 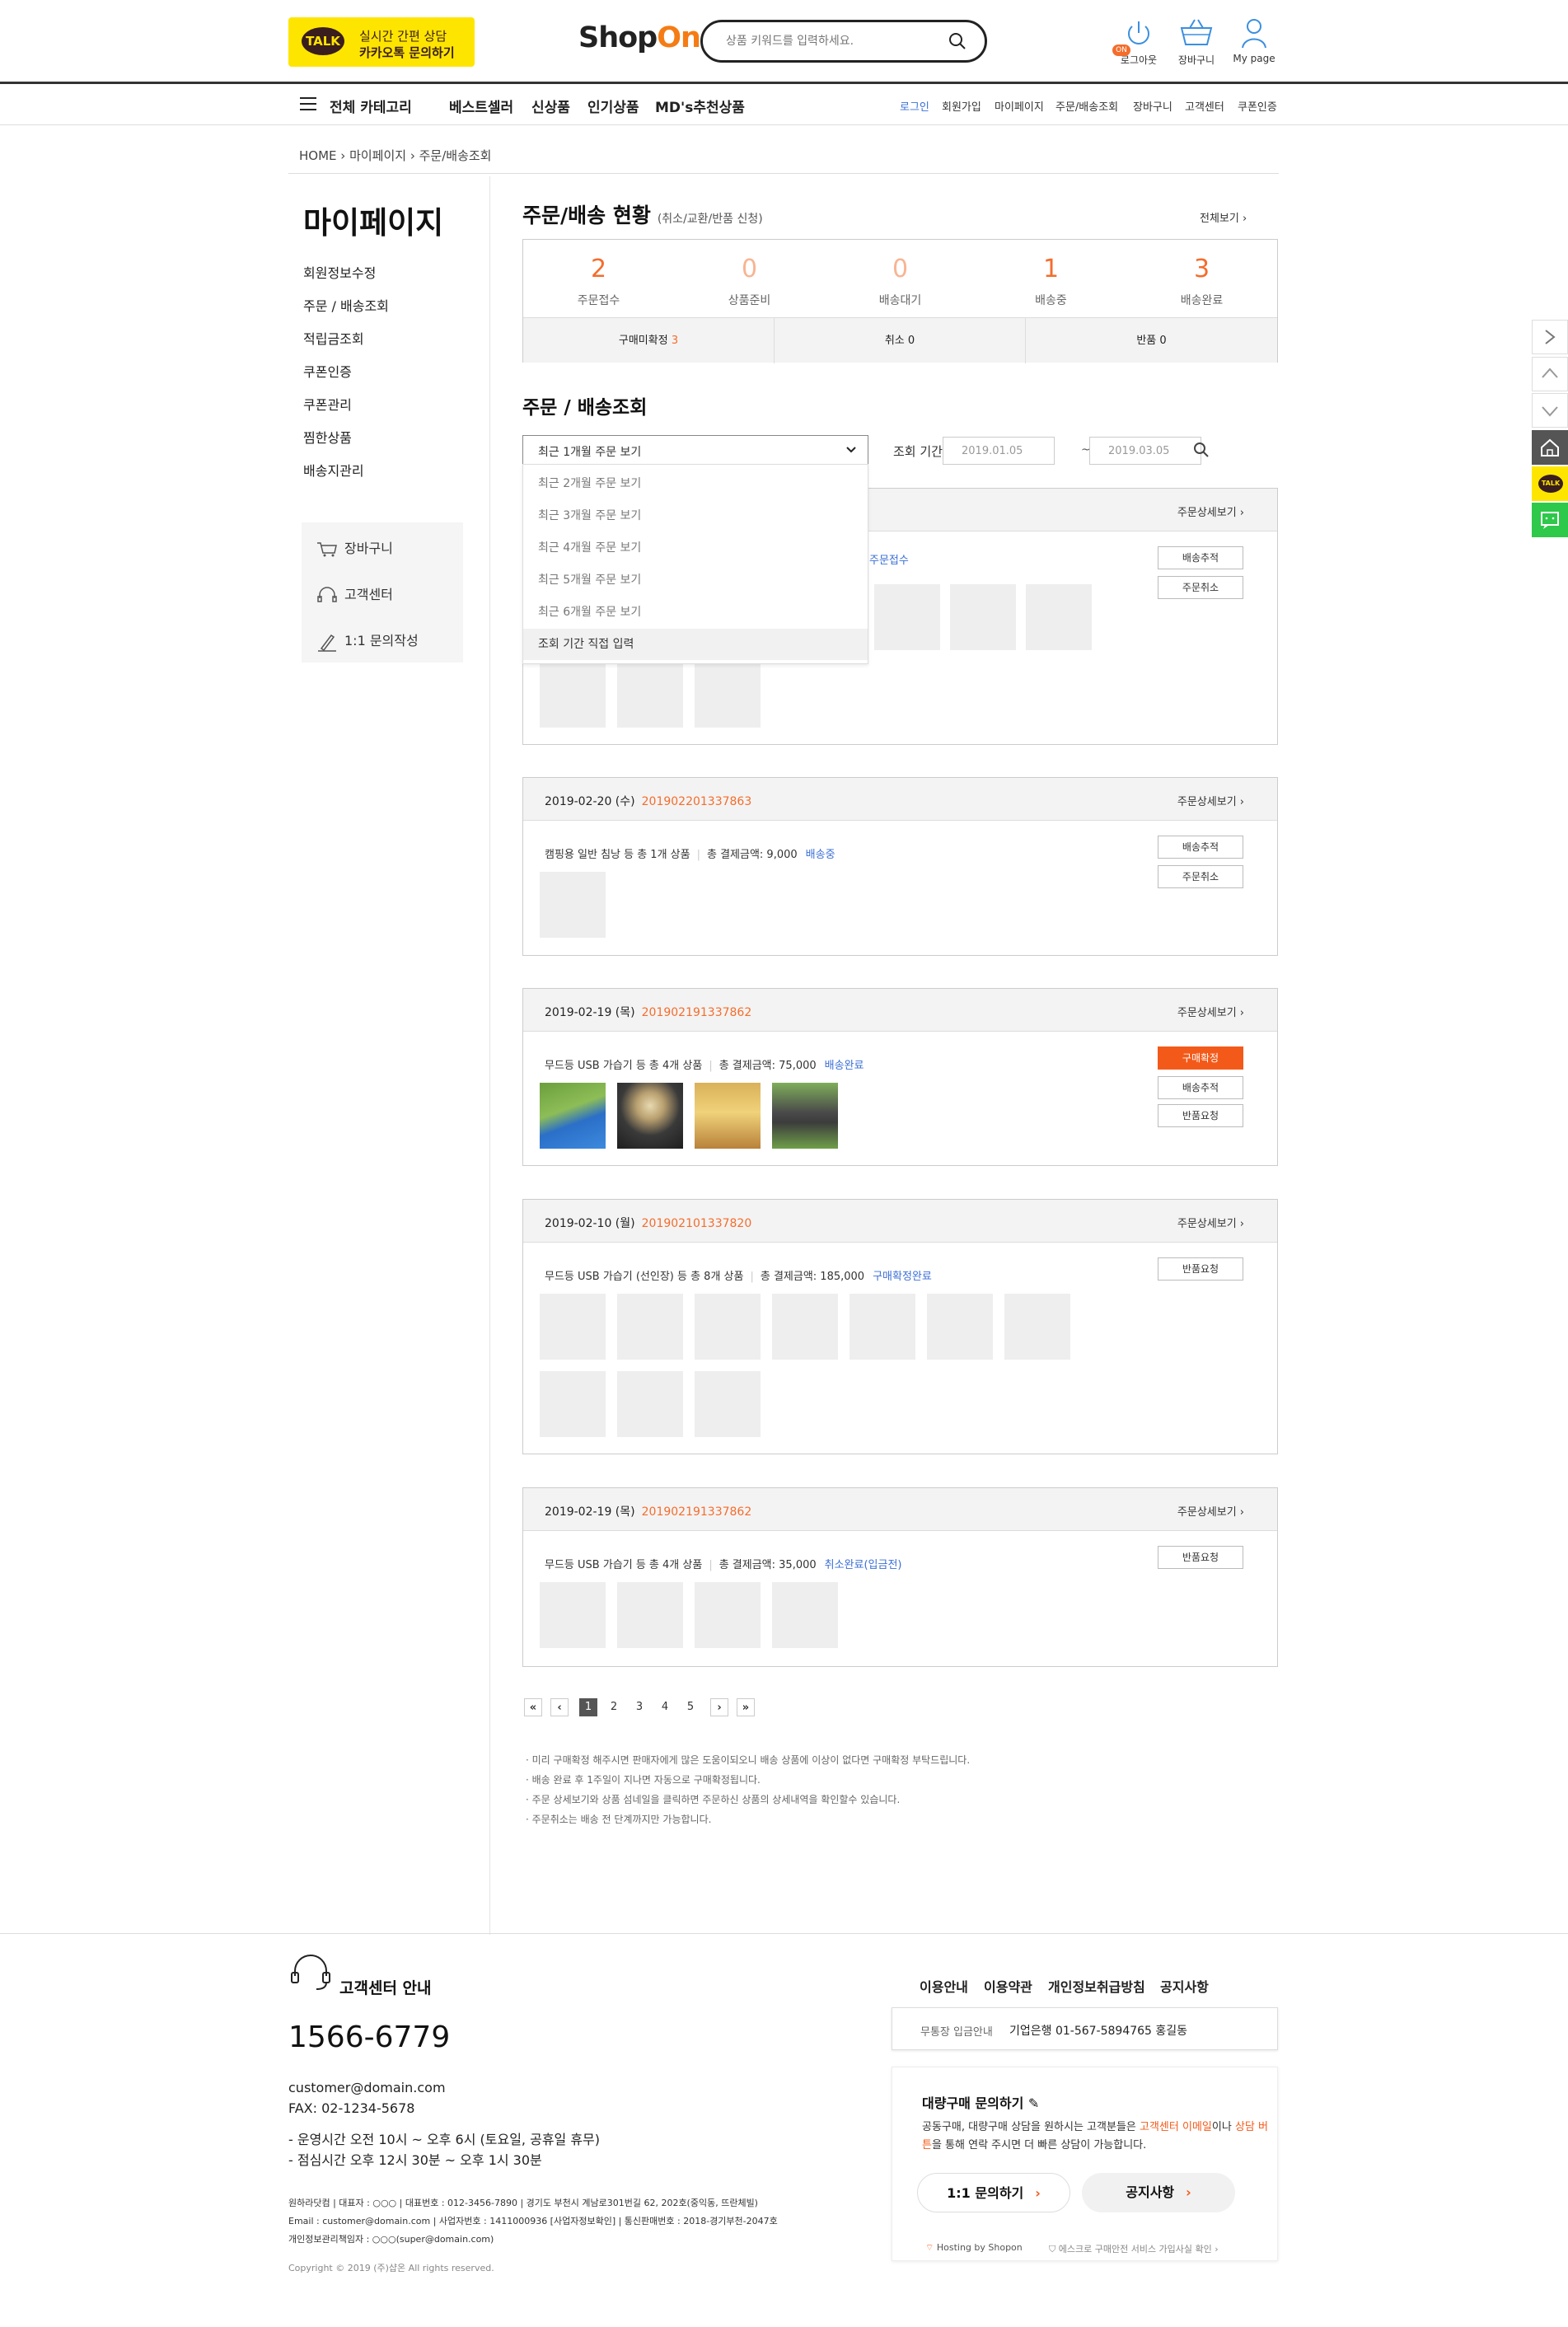 I want to click on status-received: 2 주문접수, so click(x=598, y=281).